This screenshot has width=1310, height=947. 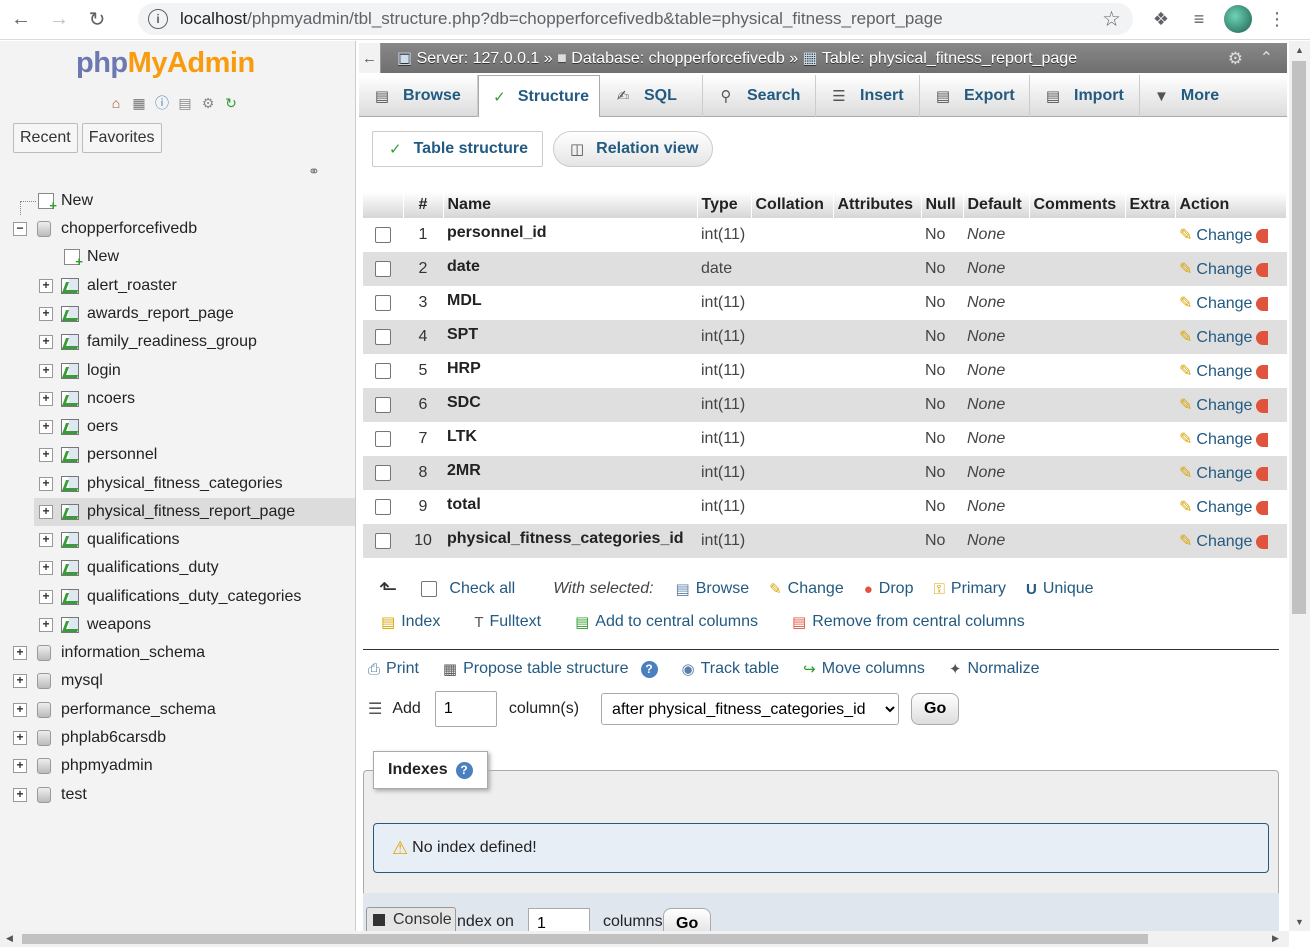 What do you see at coordinates (1238, 19) in the screenshot?
I see `profile-avatar` at bounding box center [1238, 19].